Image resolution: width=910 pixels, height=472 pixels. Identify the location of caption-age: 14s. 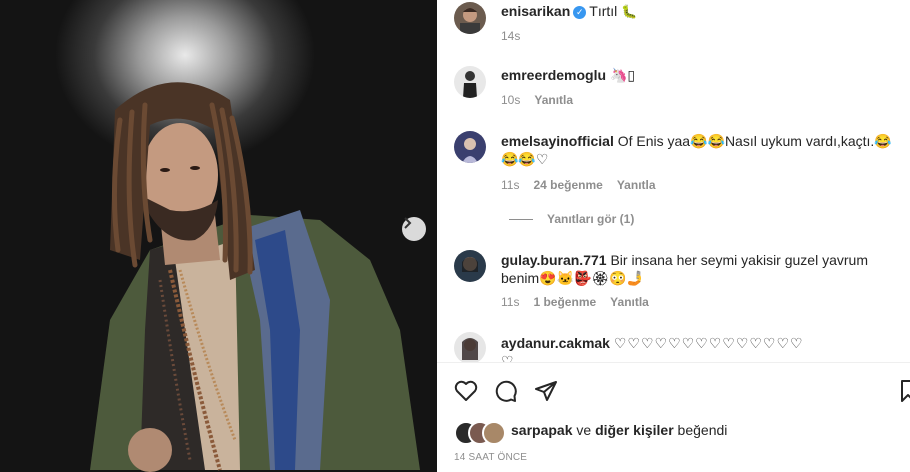
(511, 36).